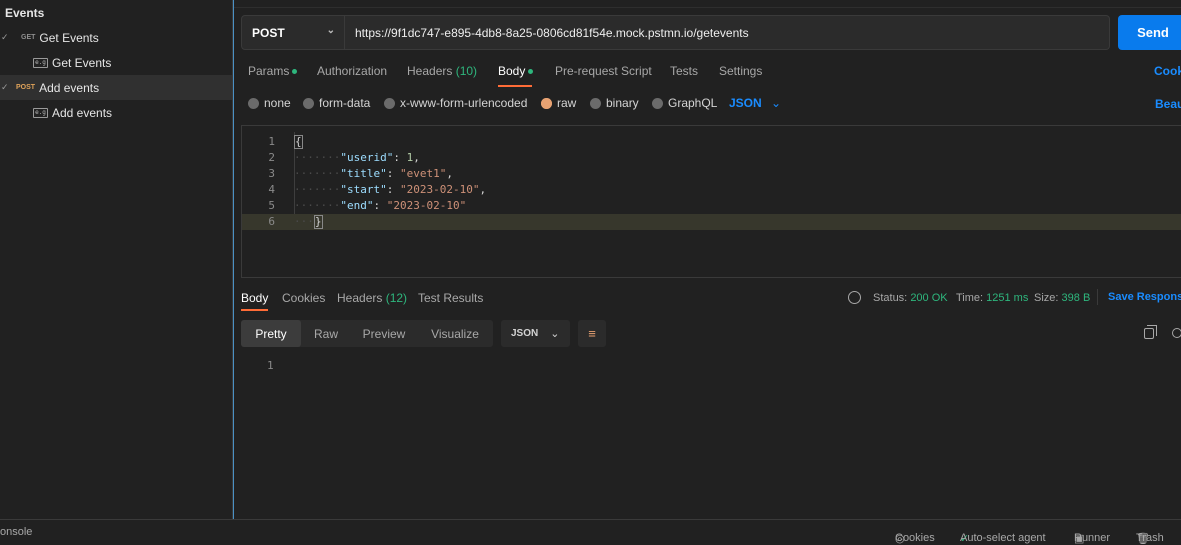  I want to click on tab-label: Test Results, so click(451, 298).